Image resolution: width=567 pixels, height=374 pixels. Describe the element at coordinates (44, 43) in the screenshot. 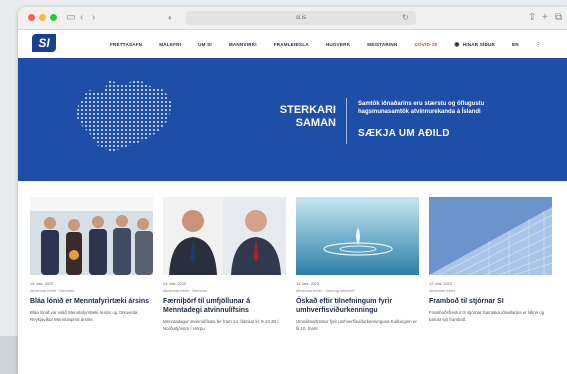

I see `si-logo: SI` at that location.